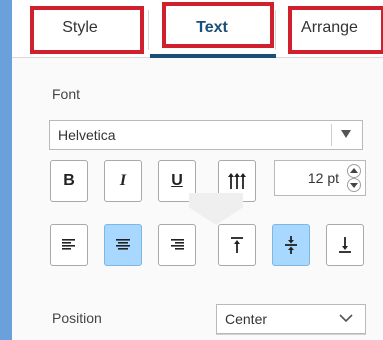  What do you see at coordinates (346, 318) in the screenshot?
I see `chevron-down-icon` at bounding box center [346, 318].